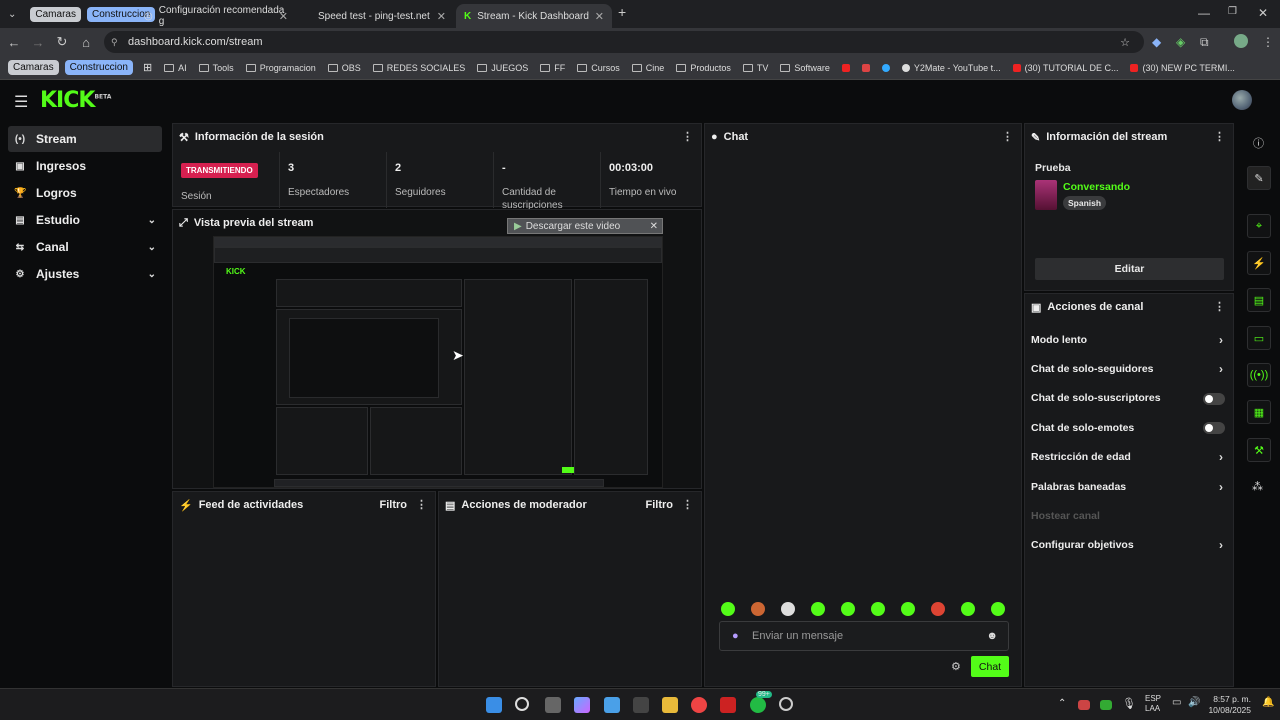  I want to click on info-icon: ⓘ, so click(1258, 143).